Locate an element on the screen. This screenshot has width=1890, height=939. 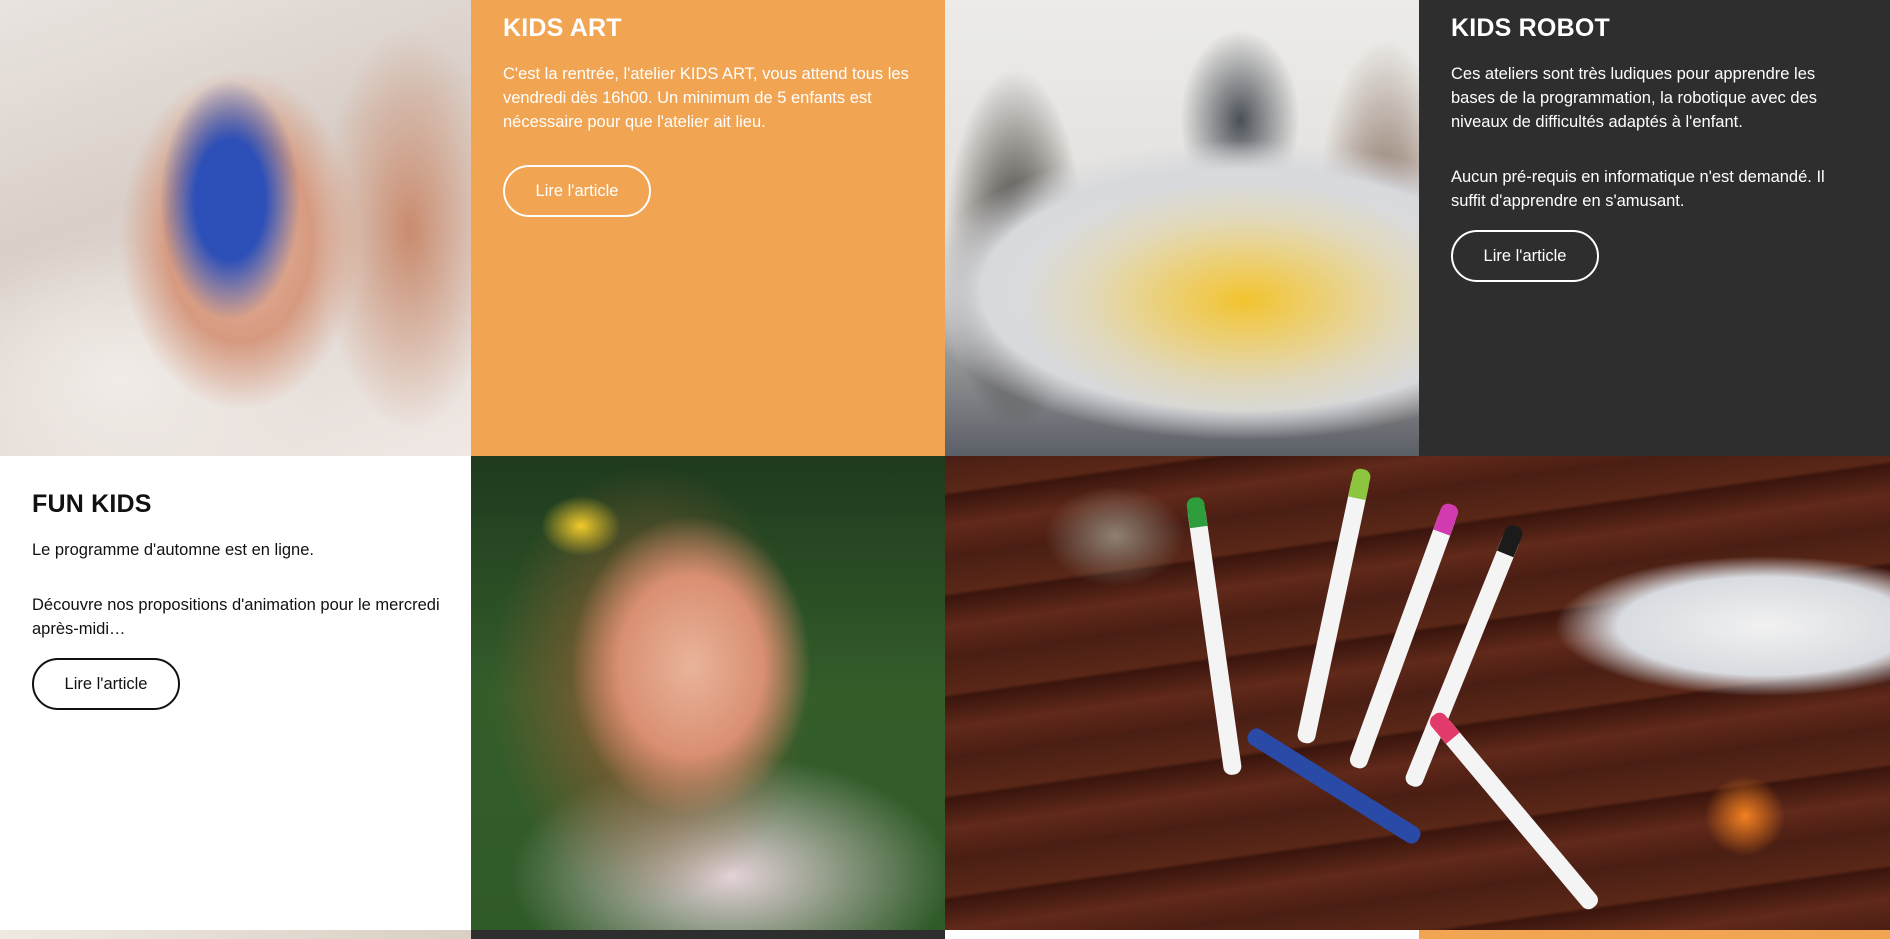
red-marker is located at coordinates (1514, 811).